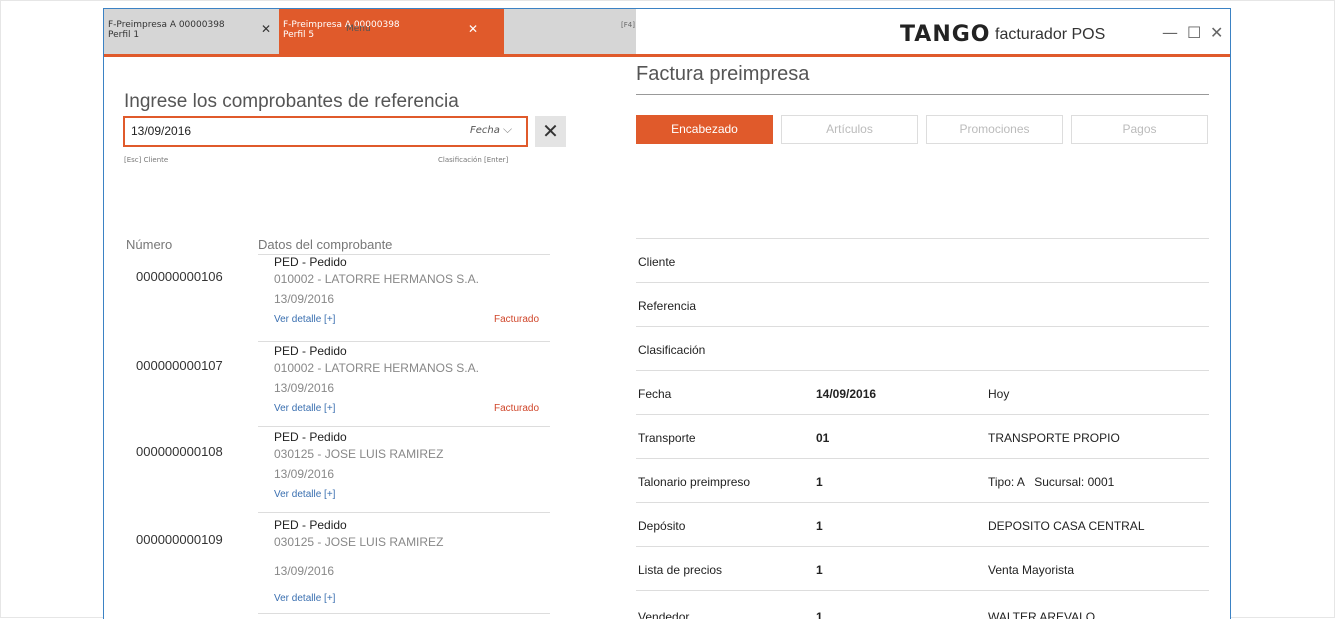 The image size is (1335, 619). What do you see at coordinates (1170, 32) in the screenshot?
I see `minimize-button: —` at bounding box center [1170, 32].